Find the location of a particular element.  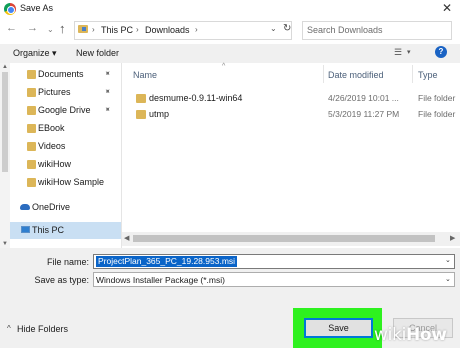

breadcrumb-this-pc: This PC is located at coordinates (117, 30).